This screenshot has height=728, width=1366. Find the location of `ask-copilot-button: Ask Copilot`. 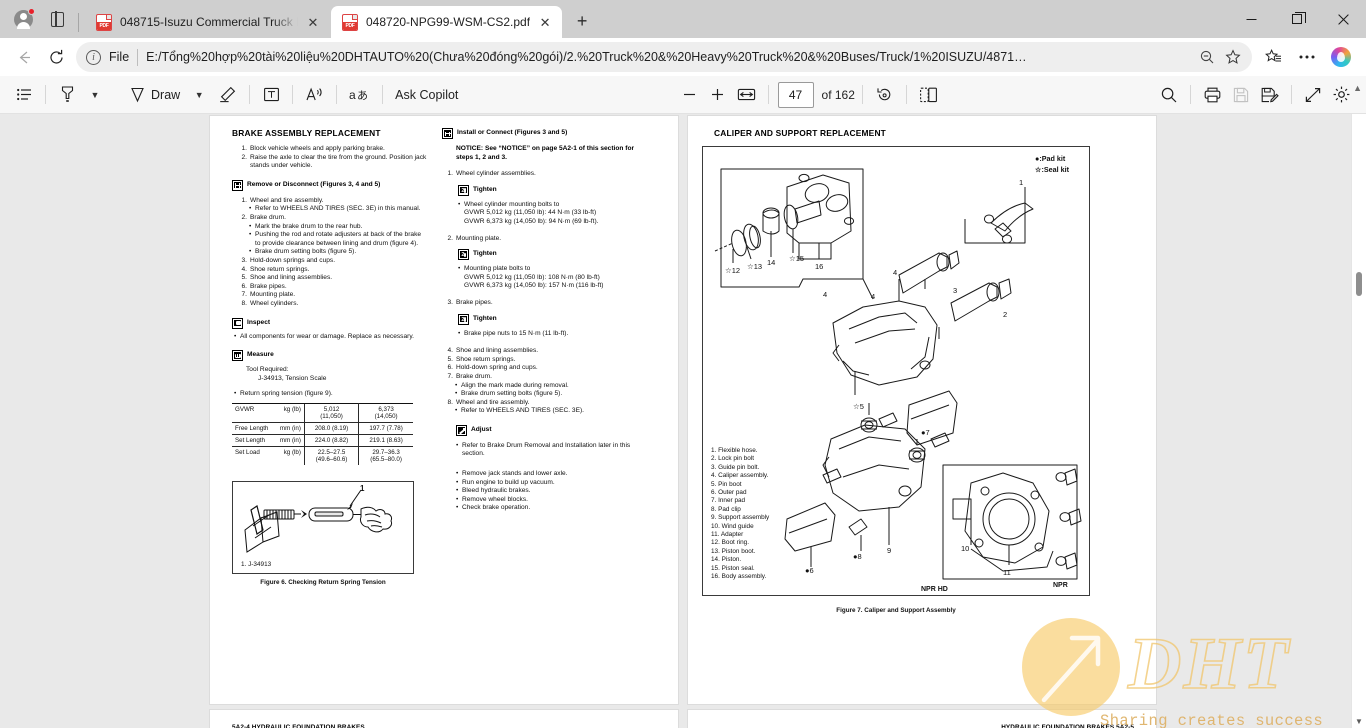

ask-copilot-button: Ask Copilot is located at coordinates (426, 95).